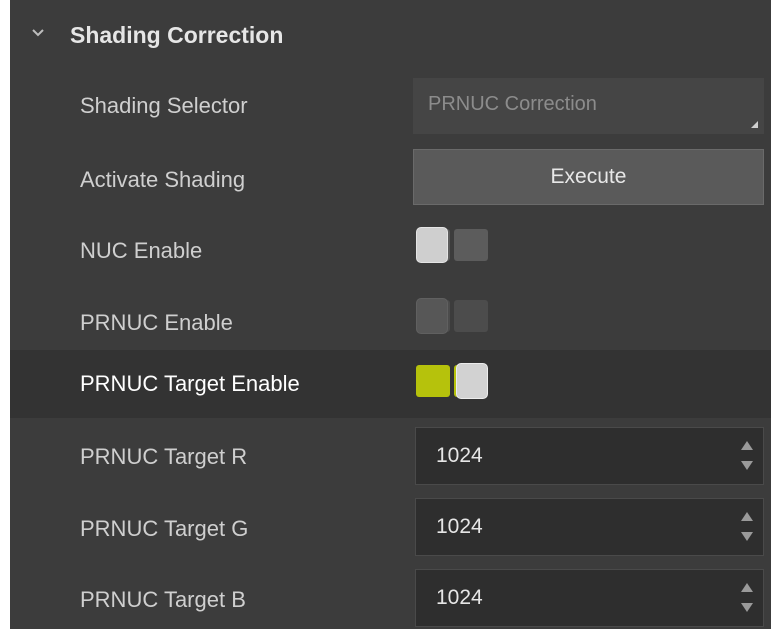  I want to click on prnuc-target-enable-toggle, so click(453, 381).